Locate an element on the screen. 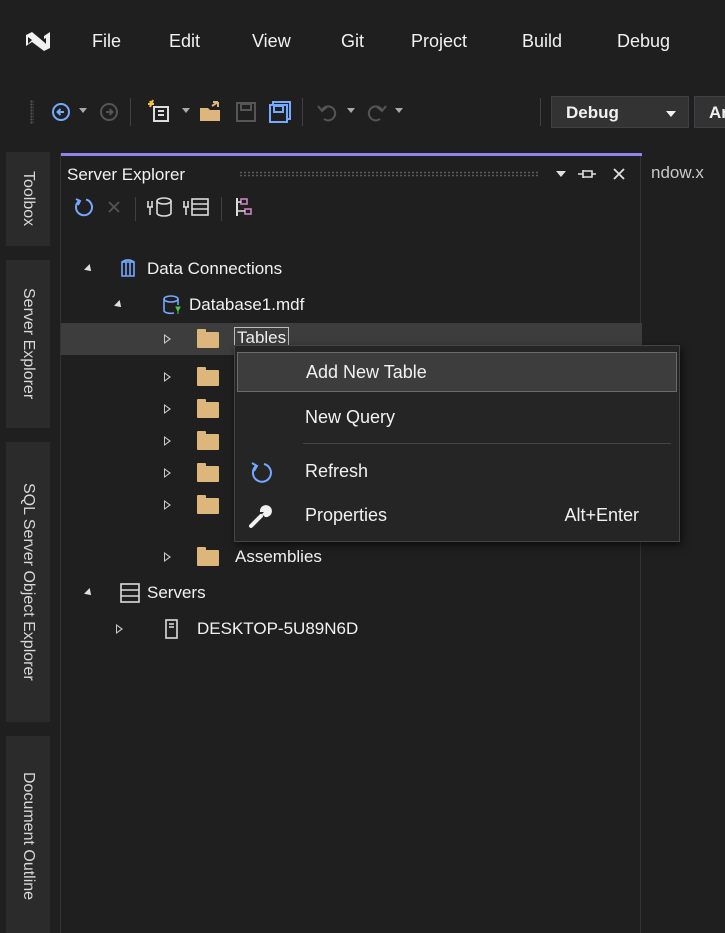 Image resolution: width=725 pixels, height=933 pixels. menu-item-label: Refresh is located at coordinates (337, 471).